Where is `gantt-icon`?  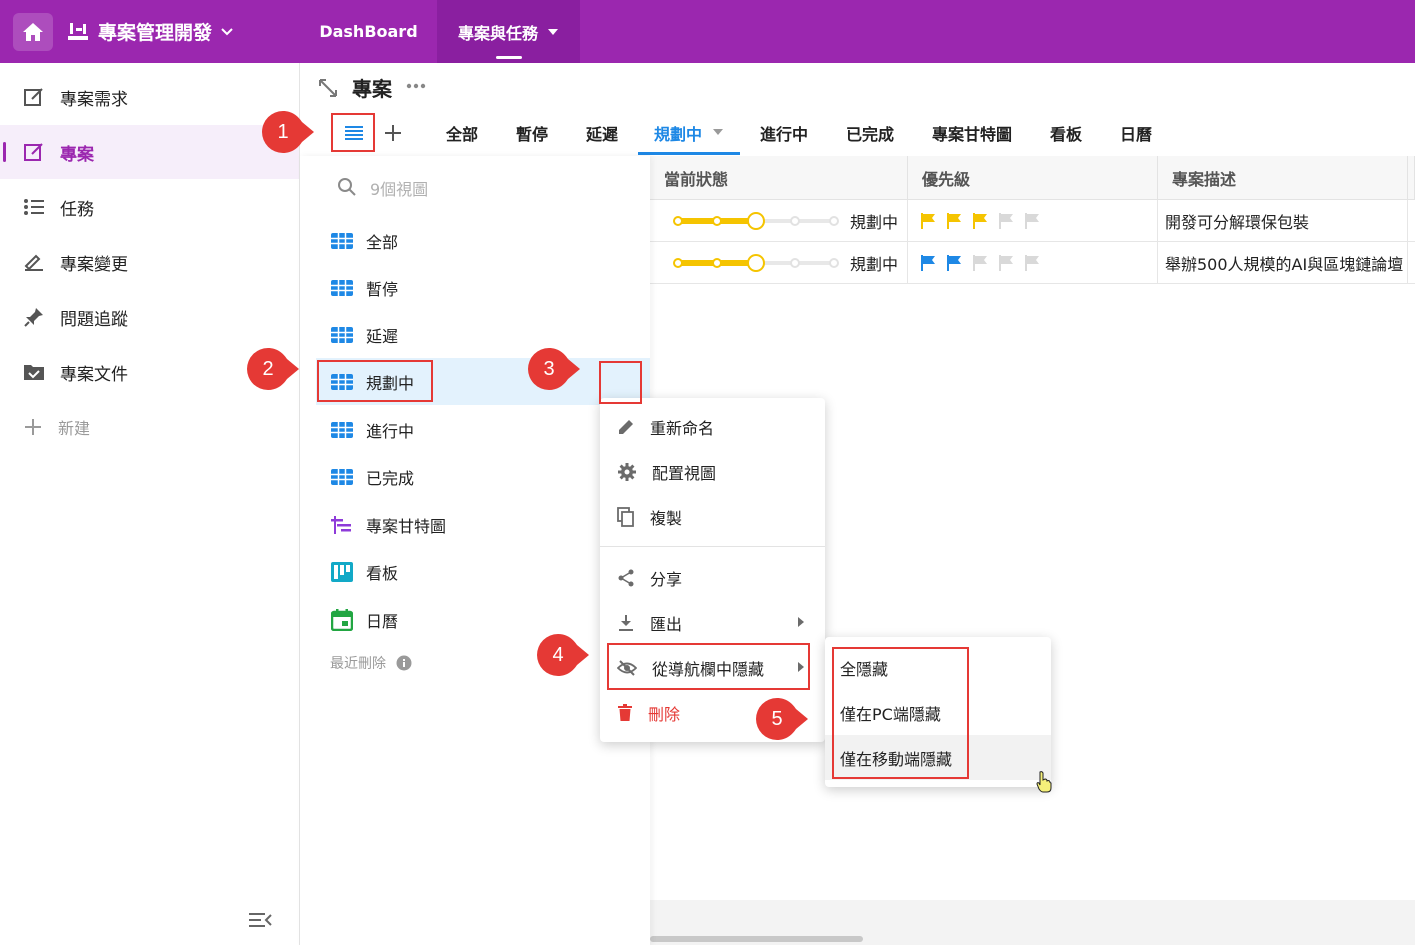
gantt-icon is located at coordinates (341, 524).